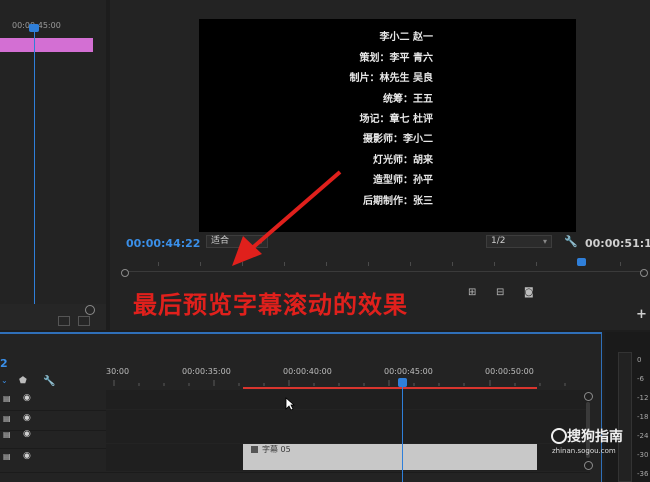 Image resolution: width=650 pixels, height=482 pixels. Describe the element at coordinates (84, 321) in the screenshot. I see `lift-icon` at that location.